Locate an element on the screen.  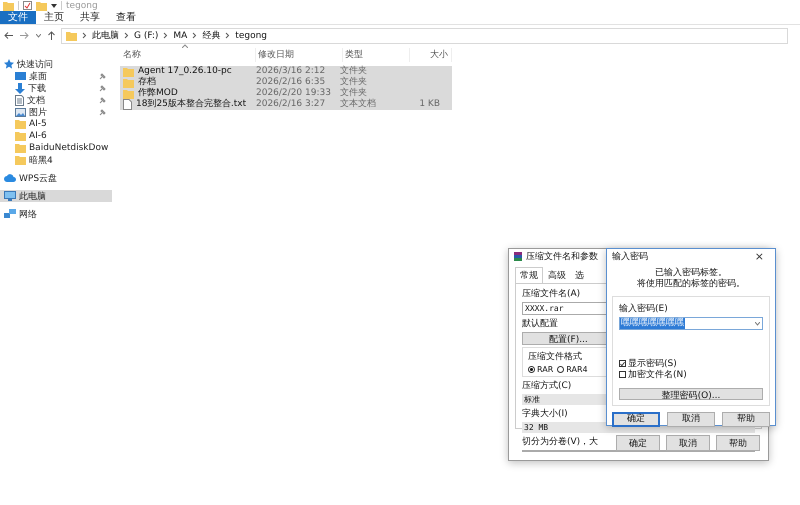
ribbon-tab: 查看 is located at coordinates (126, 17).